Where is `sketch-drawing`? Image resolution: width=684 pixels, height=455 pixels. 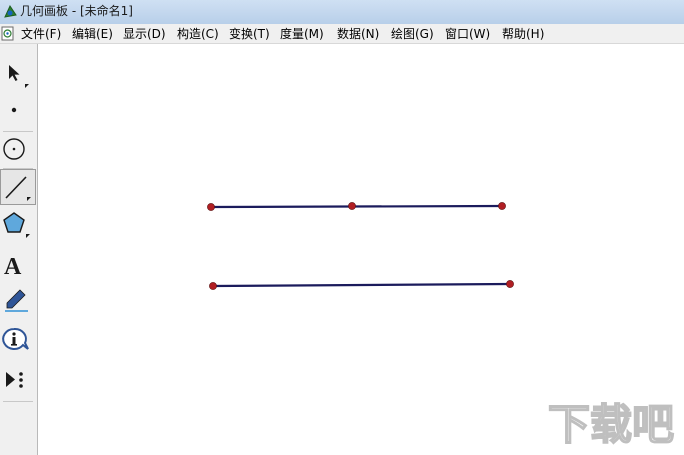
sketch-drawing is located at coordinates (360, 246).